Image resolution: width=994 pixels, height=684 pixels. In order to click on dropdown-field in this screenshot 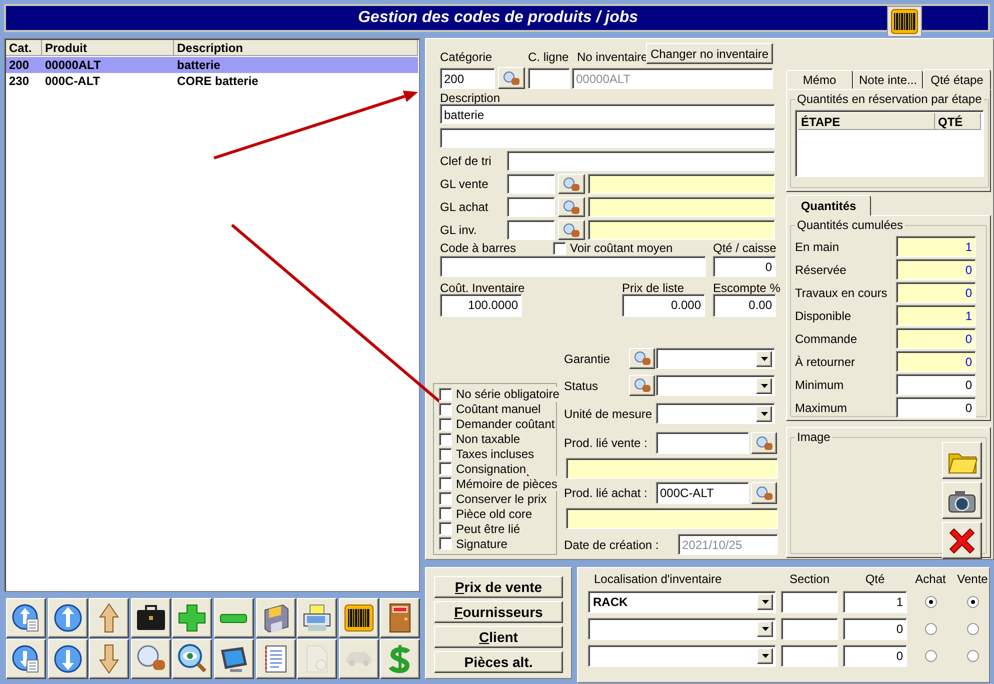, I will do `click(715, 413)`.